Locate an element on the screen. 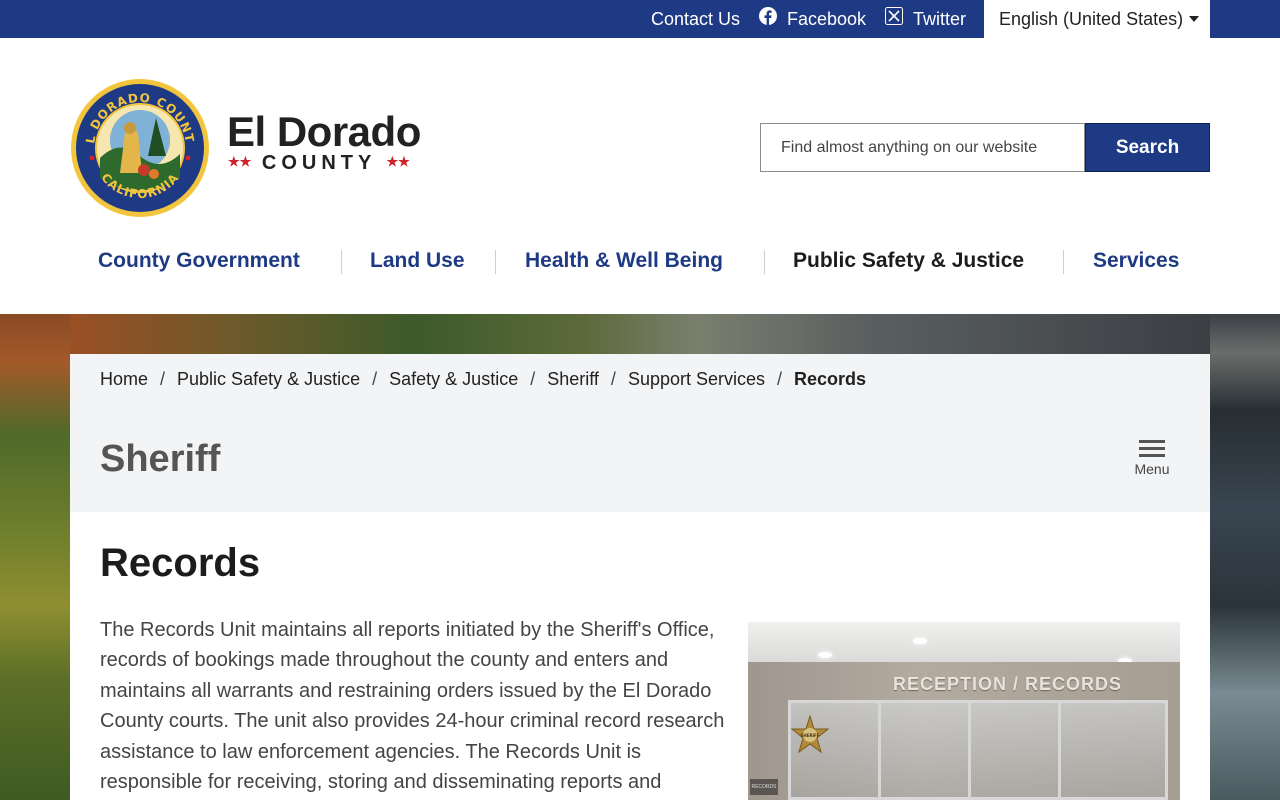 This screenshot has height=800, width=1280. facebook-label: Facebook is located at coordinates (827, 19).